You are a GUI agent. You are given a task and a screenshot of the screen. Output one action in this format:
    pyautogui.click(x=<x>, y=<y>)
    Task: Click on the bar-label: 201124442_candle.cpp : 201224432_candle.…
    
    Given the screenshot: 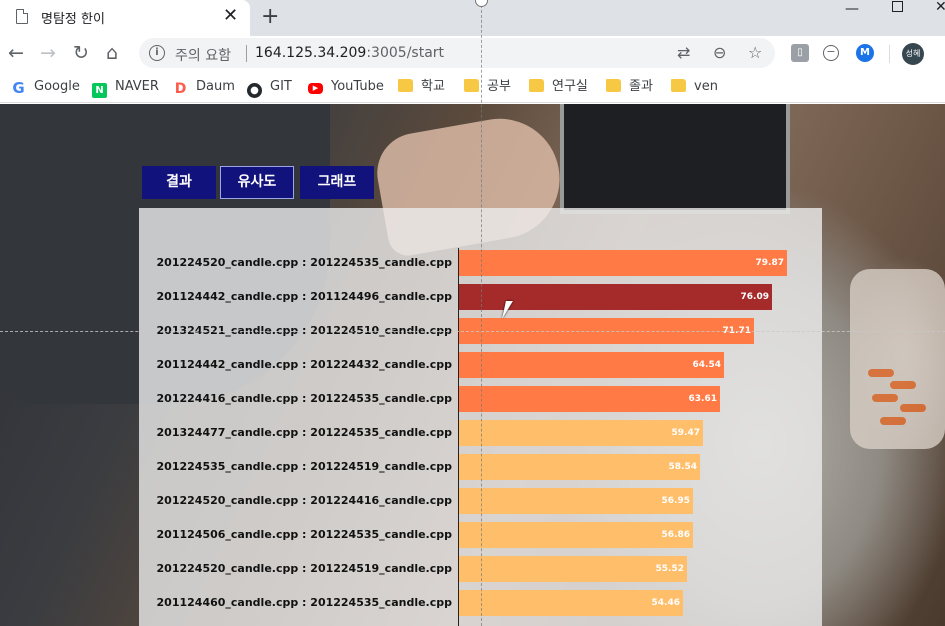 What is the action you would take?
    pyautogui.click(x=304, y=364)
    